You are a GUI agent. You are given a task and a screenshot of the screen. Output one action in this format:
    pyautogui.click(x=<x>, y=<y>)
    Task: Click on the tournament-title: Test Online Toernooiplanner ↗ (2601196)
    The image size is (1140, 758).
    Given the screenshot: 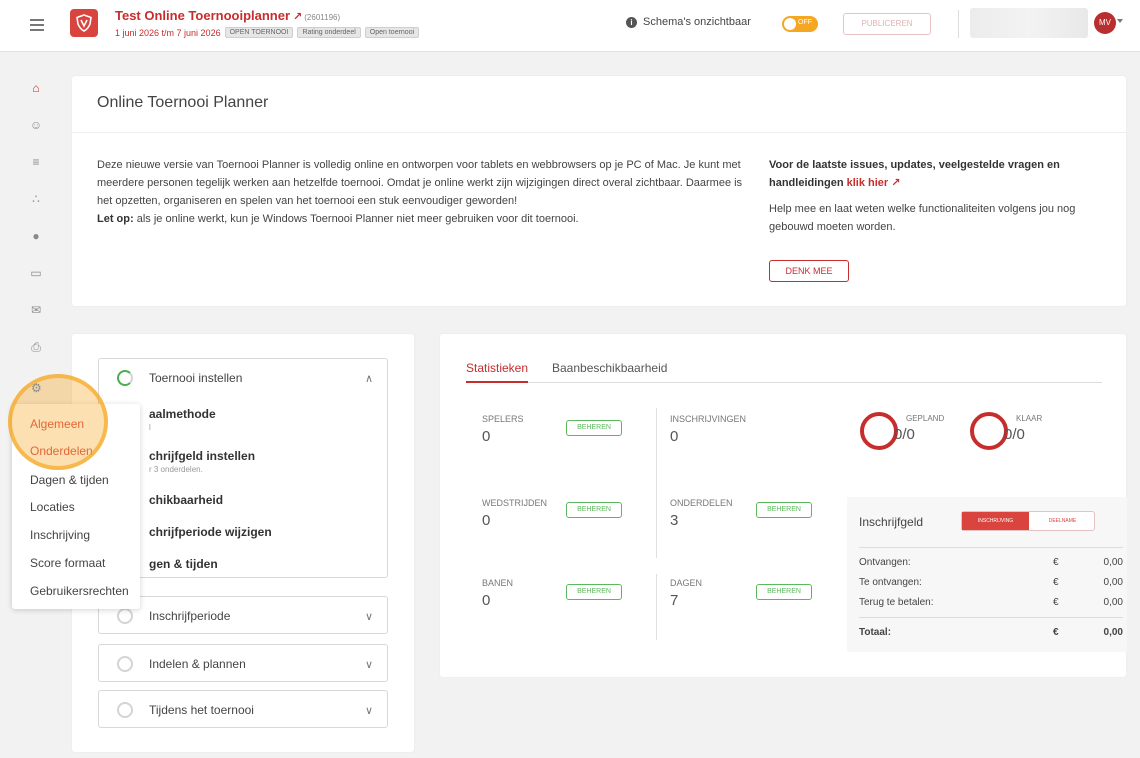 What is the action you would take?
    pyautogui.click(x=227, y=15)
    